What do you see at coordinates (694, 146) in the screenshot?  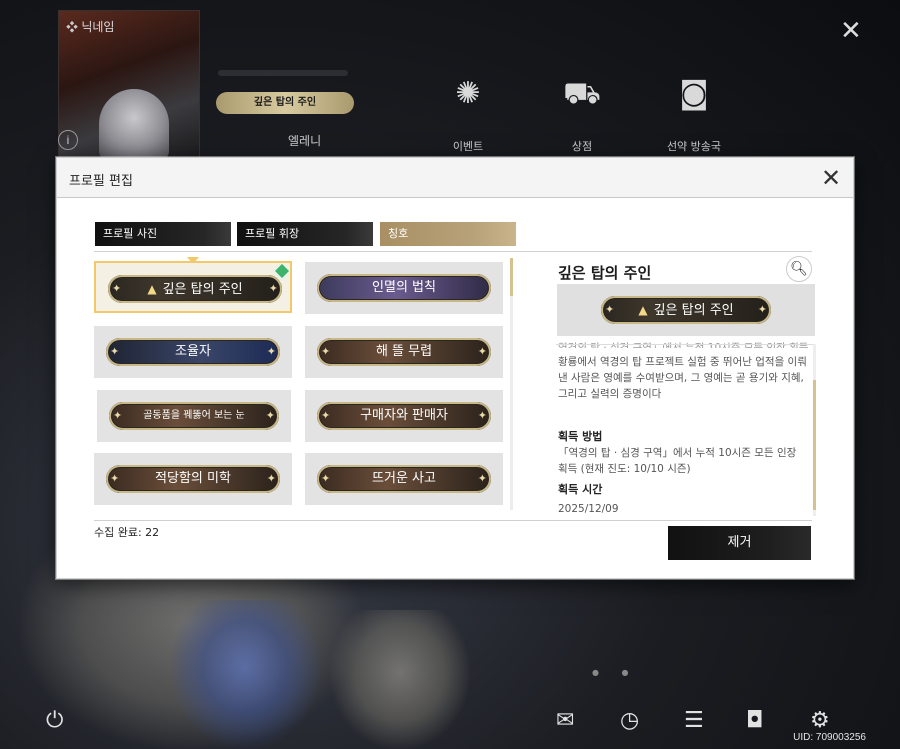 I see `menu-broadcast-label: 선약 방송국` at bounding box center [694, 146].